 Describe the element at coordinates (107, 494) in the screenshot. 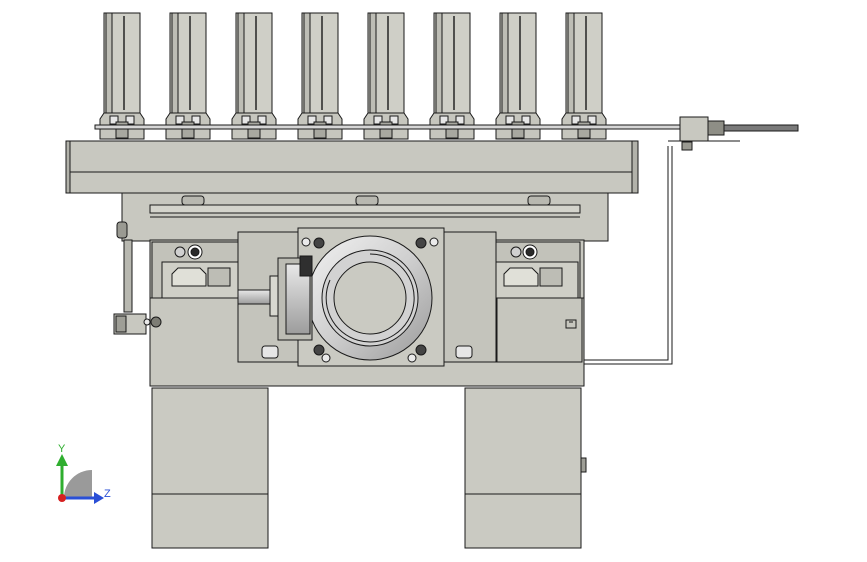

I see `z-axis-label: Z` at that location.